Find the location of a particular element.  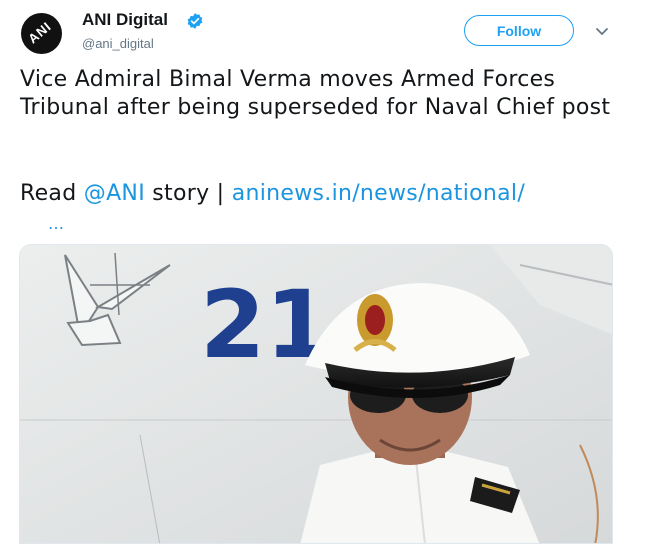

account-name: ANI Digital is located at coordinates (125, 20).